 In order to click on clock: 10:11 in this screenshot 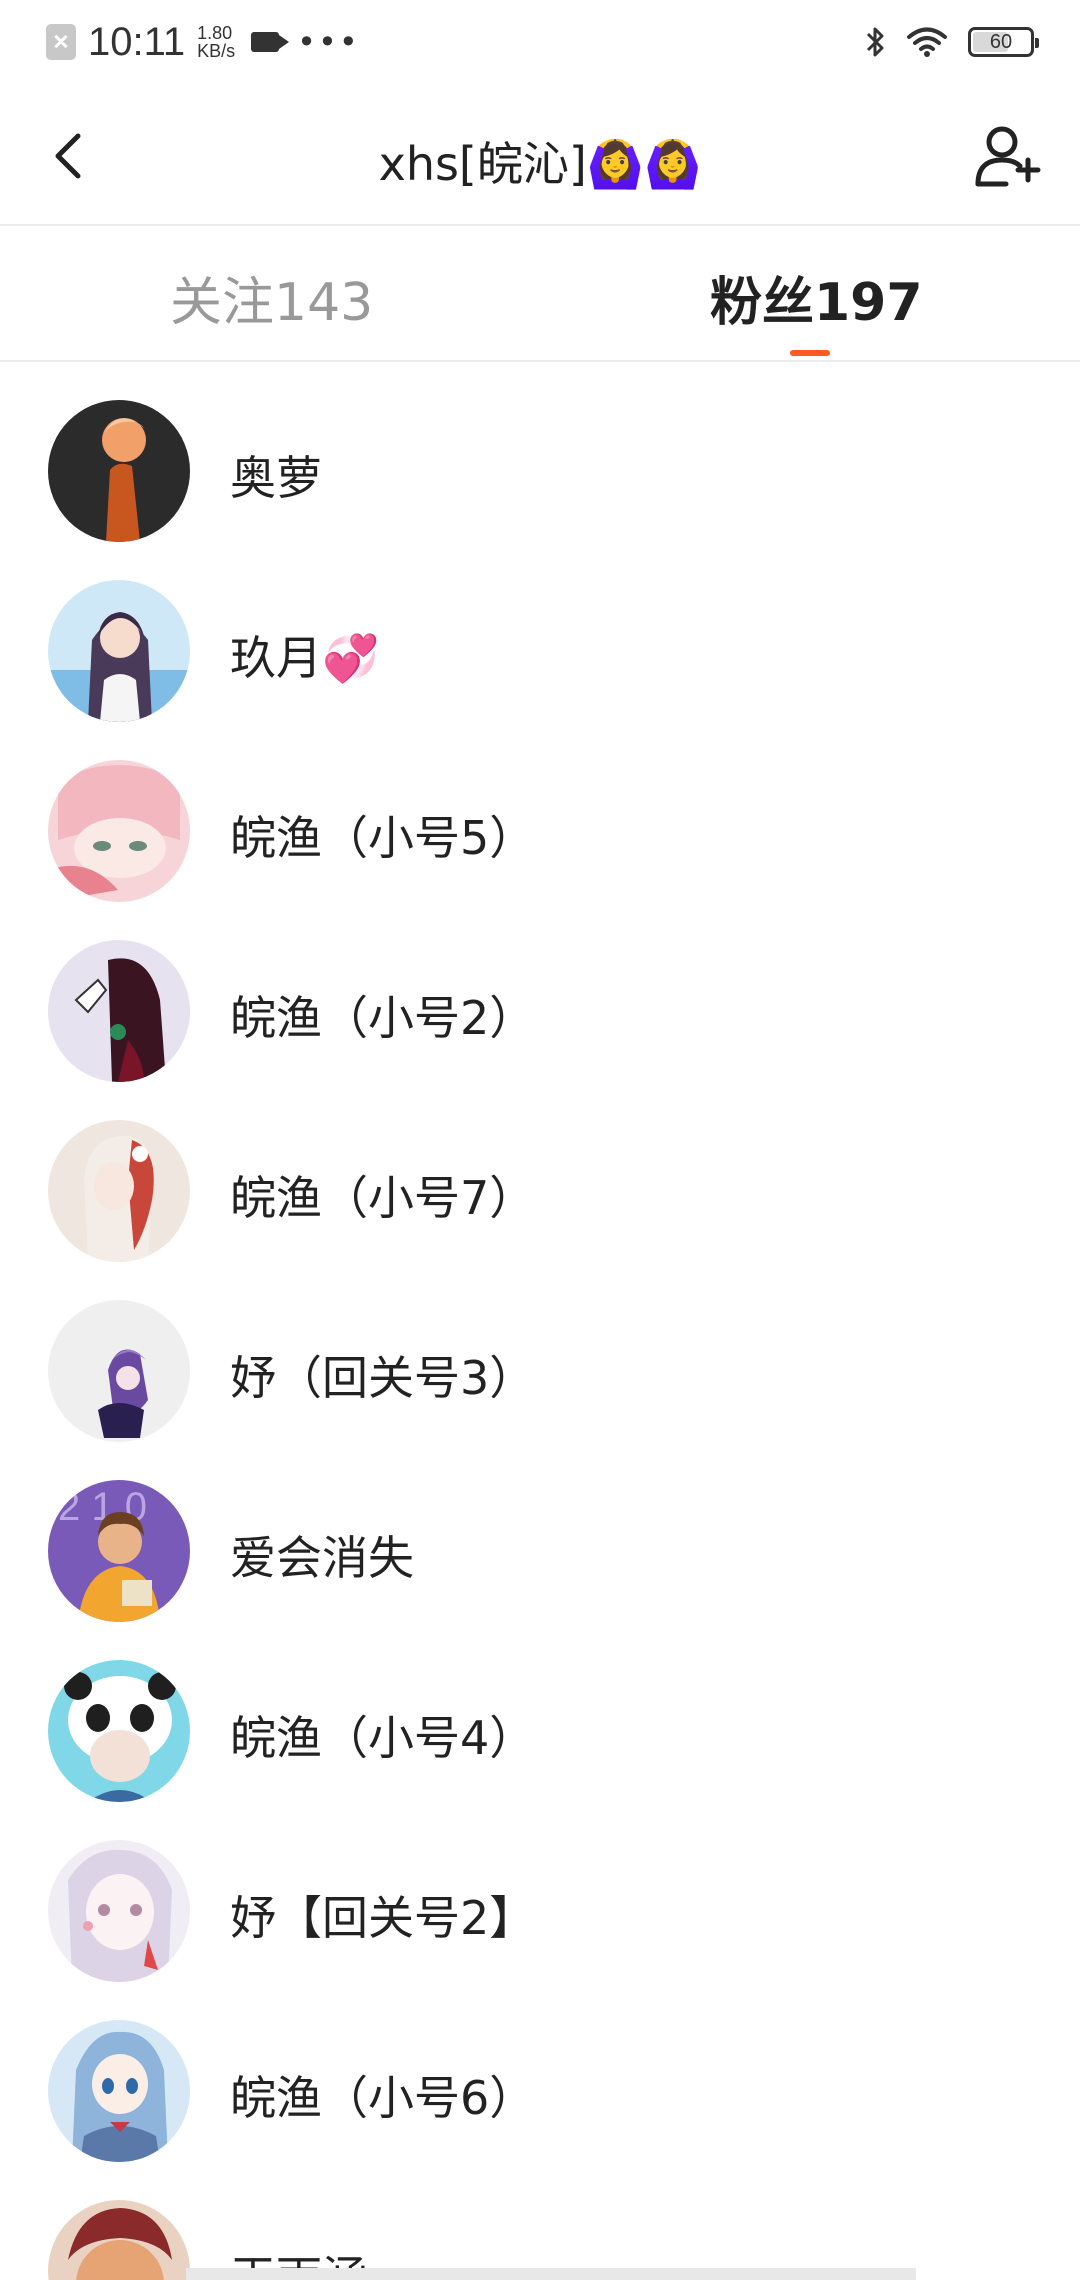, I will do `click(137, 41)`.